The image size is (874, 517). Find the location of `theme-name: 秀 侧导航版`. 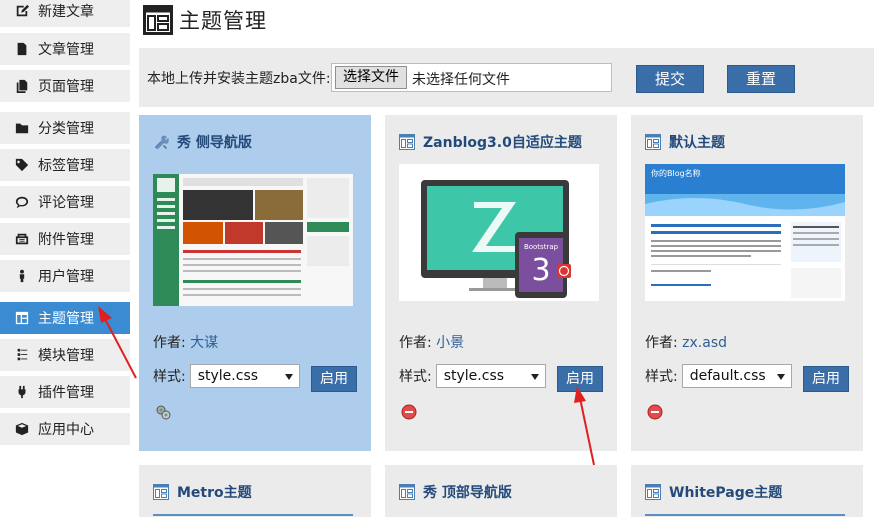

theme-name: 秀 侧导航版 is located at coordinates (214, 143).